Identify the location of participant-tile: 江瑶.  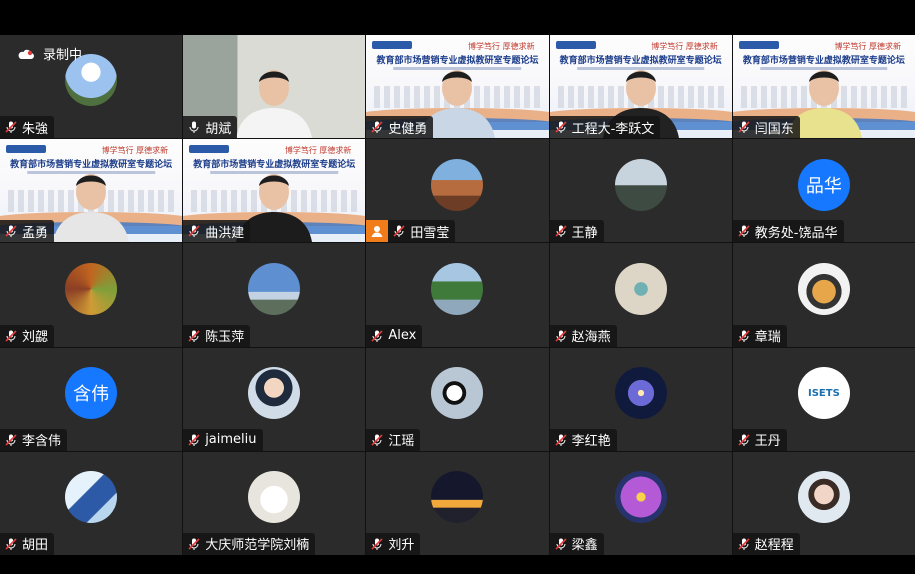
(457, 399).